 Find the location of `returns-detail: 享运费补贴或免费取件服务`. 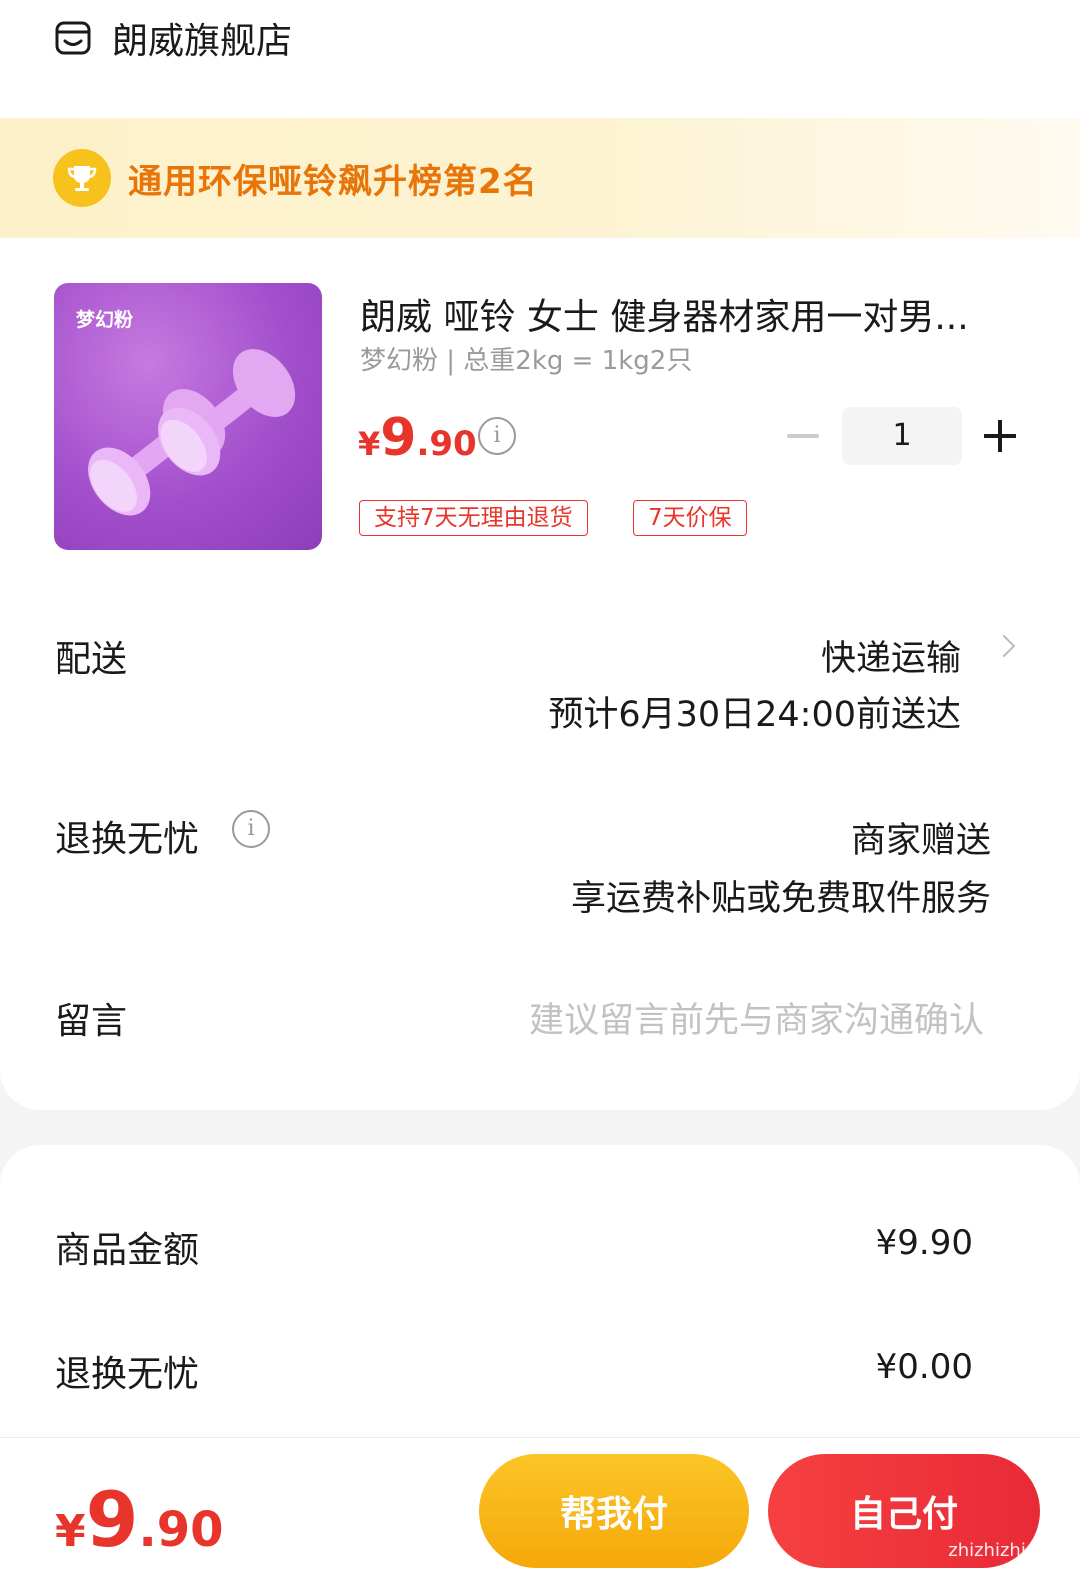

returns-detail: 享运费补贴或免费取件服务 is located at coordinates (780, 899).